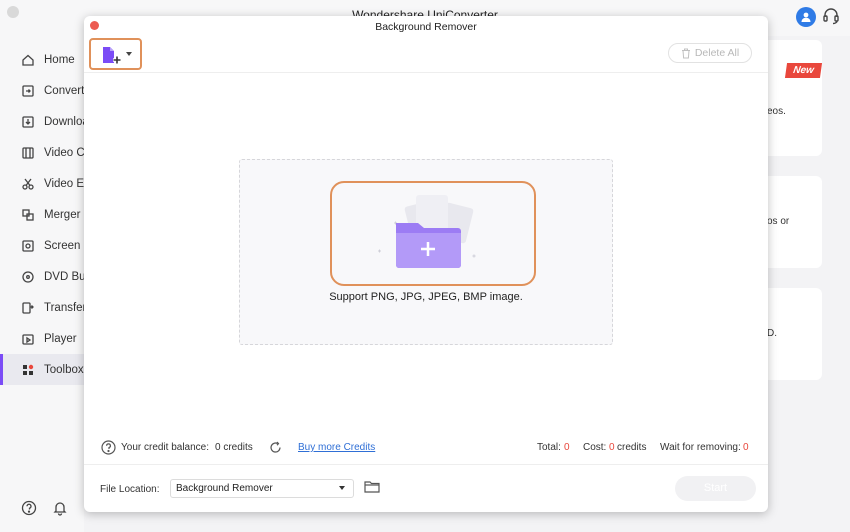 This screenshot has width=850, height=532. I want to click on sidebar-item-toolbox: Toolbox, so click(42, 369).